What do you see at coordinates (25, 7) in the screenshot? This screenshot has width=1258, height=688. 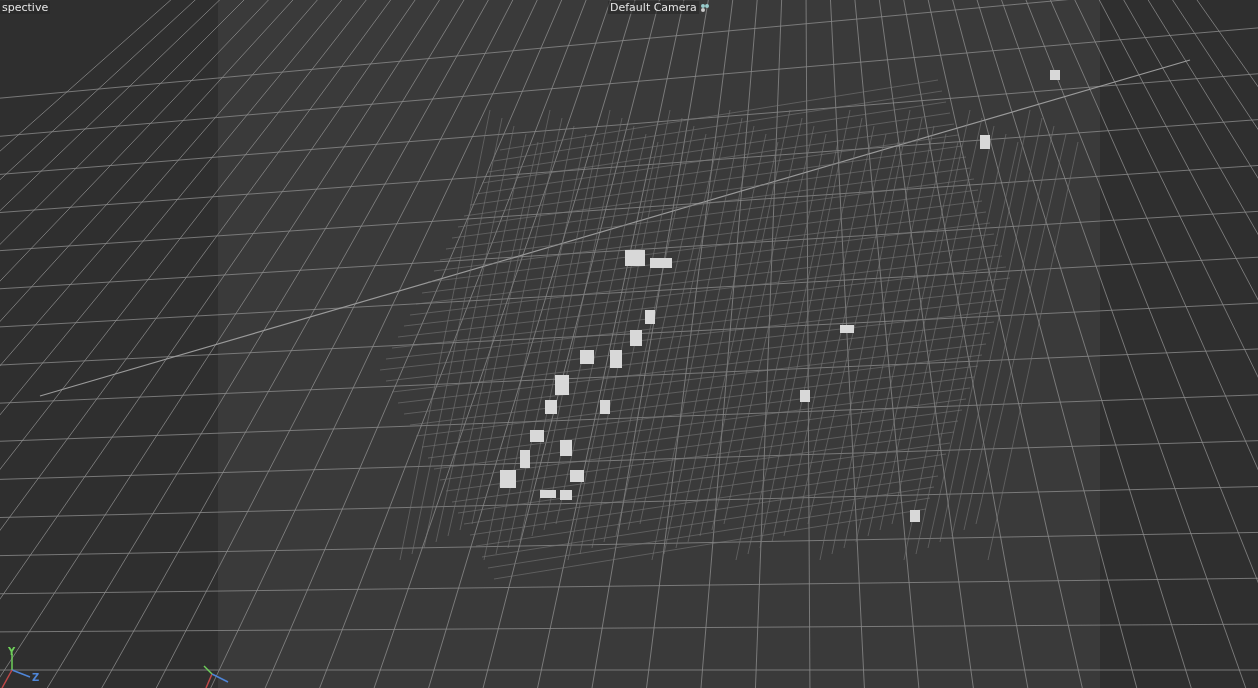 I see `view-label: spective` at bounding box center [25, 7].